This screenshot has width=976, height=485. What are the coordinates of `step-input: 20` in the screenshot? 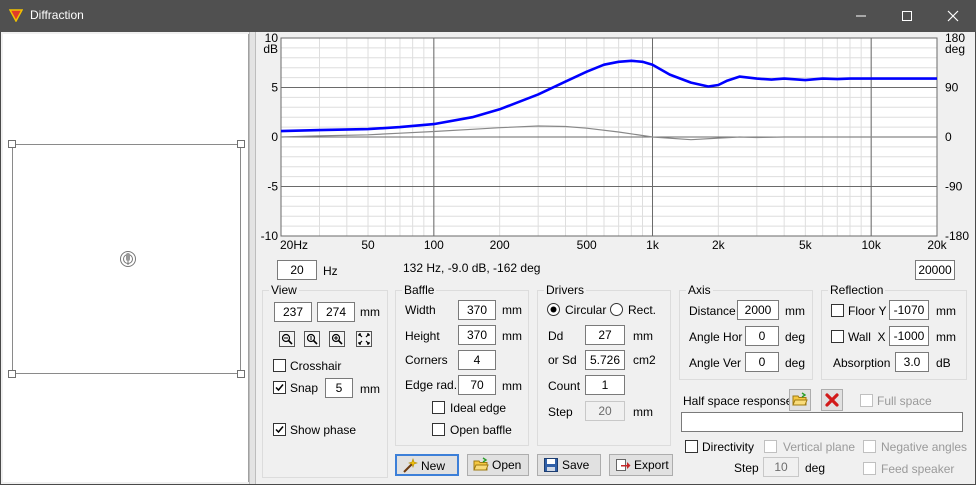 It's located at (605, 411).